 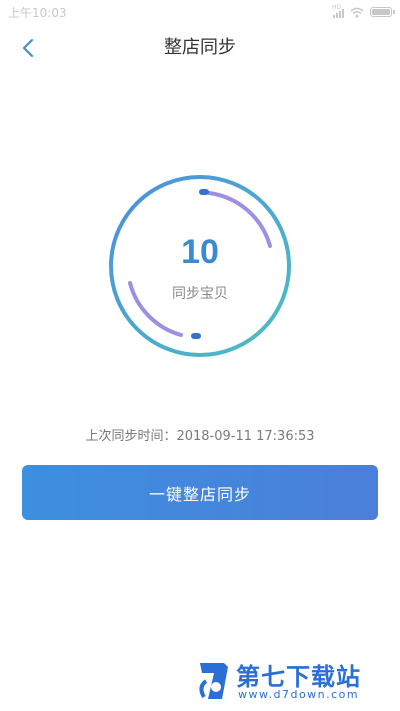 I want to click on signal-icon: HD, so click(x=338, y=11).